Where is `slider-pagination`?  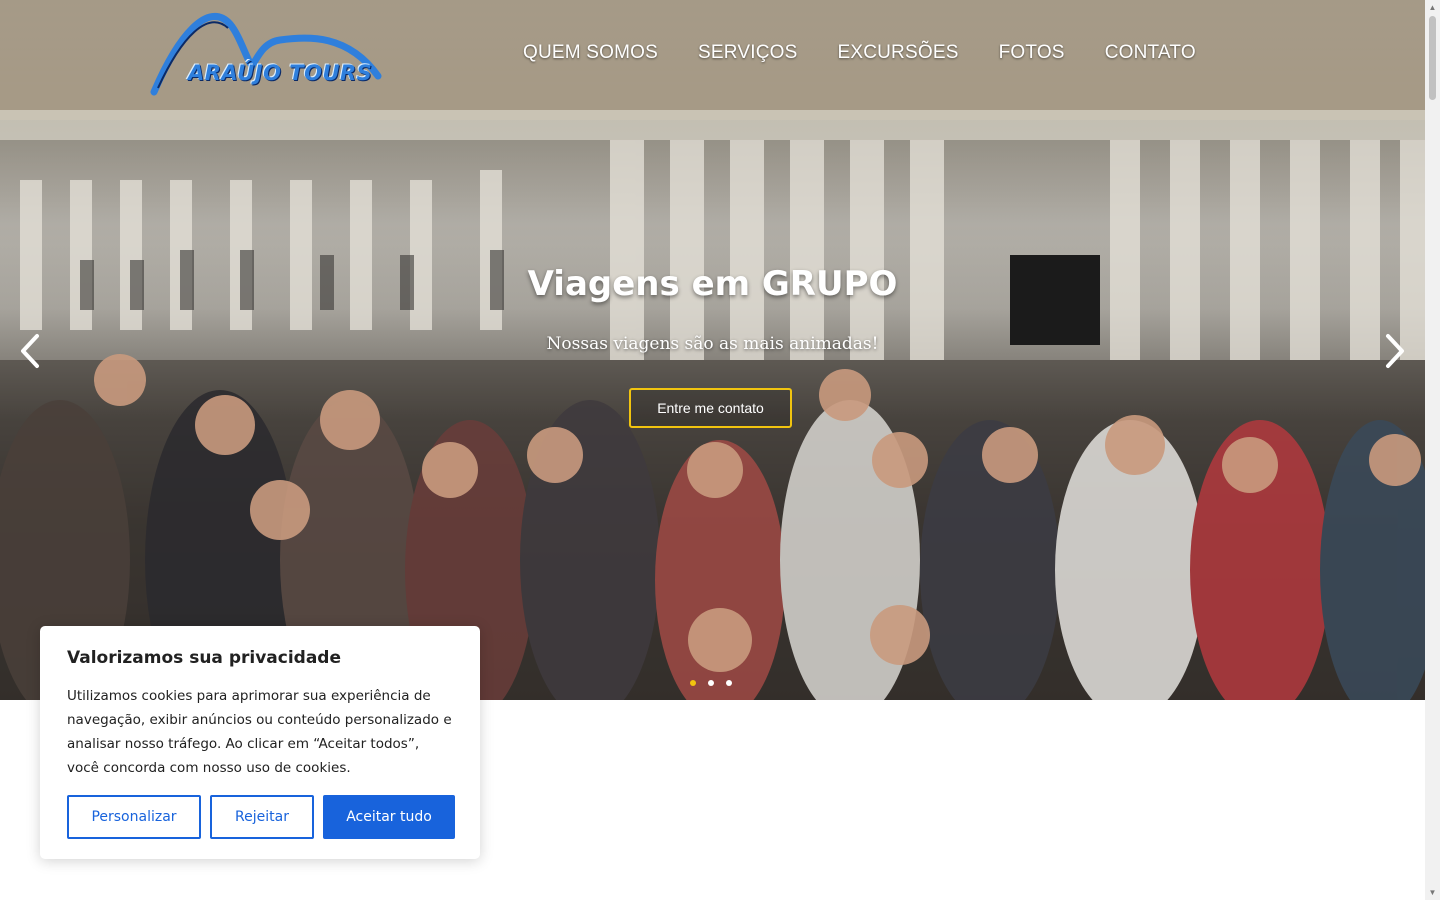 slider-pagination is located at coordinates (711, 683).